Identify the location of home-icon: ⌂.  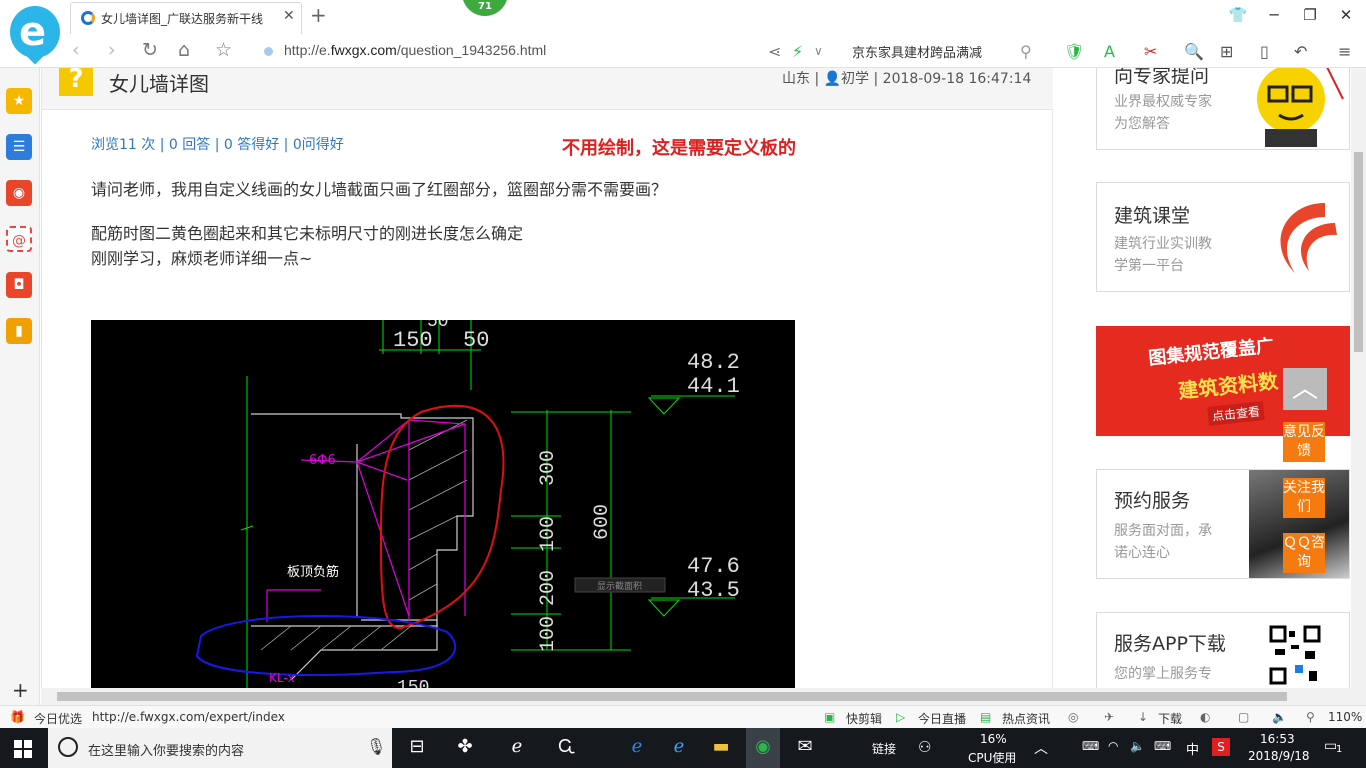
(184, 50).